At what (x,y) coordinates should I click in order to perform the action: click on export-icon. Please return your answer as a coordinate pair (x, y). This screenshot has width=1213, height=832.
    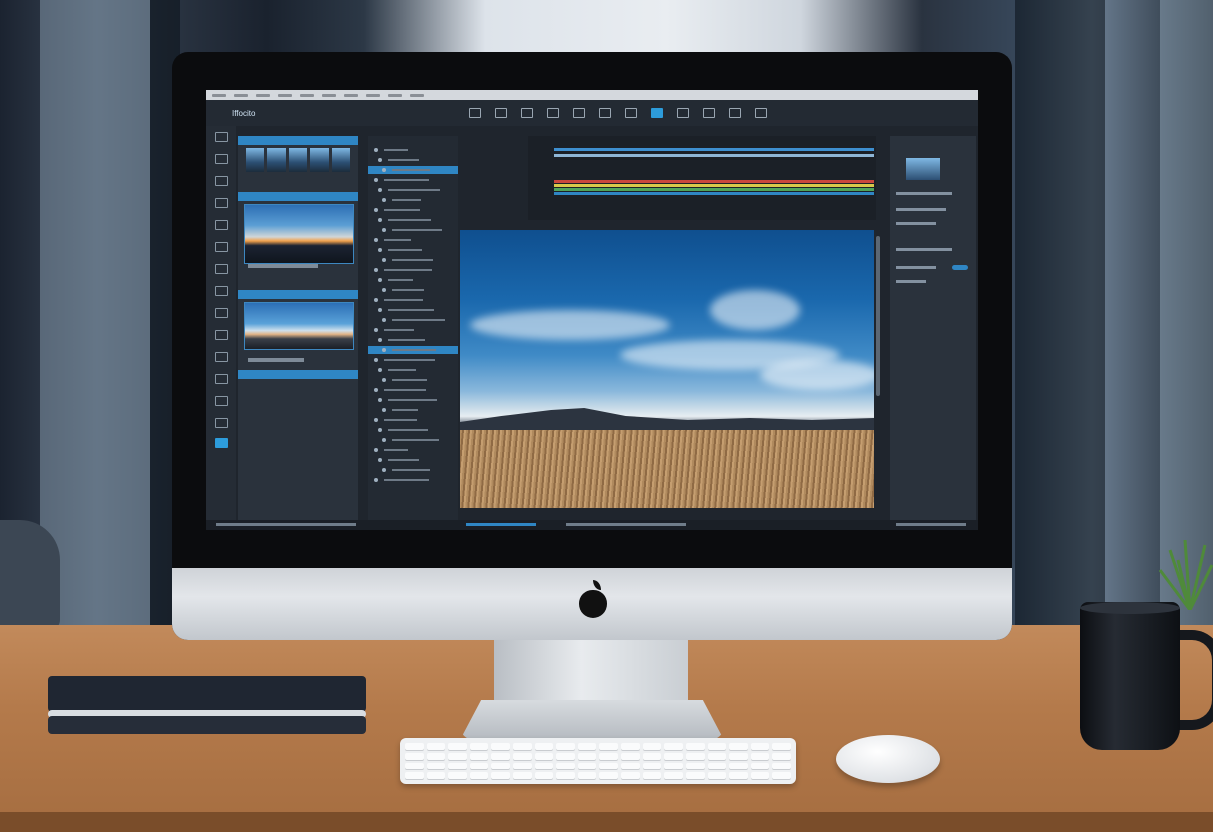
    Looking at the image, I should click on (761, 113).